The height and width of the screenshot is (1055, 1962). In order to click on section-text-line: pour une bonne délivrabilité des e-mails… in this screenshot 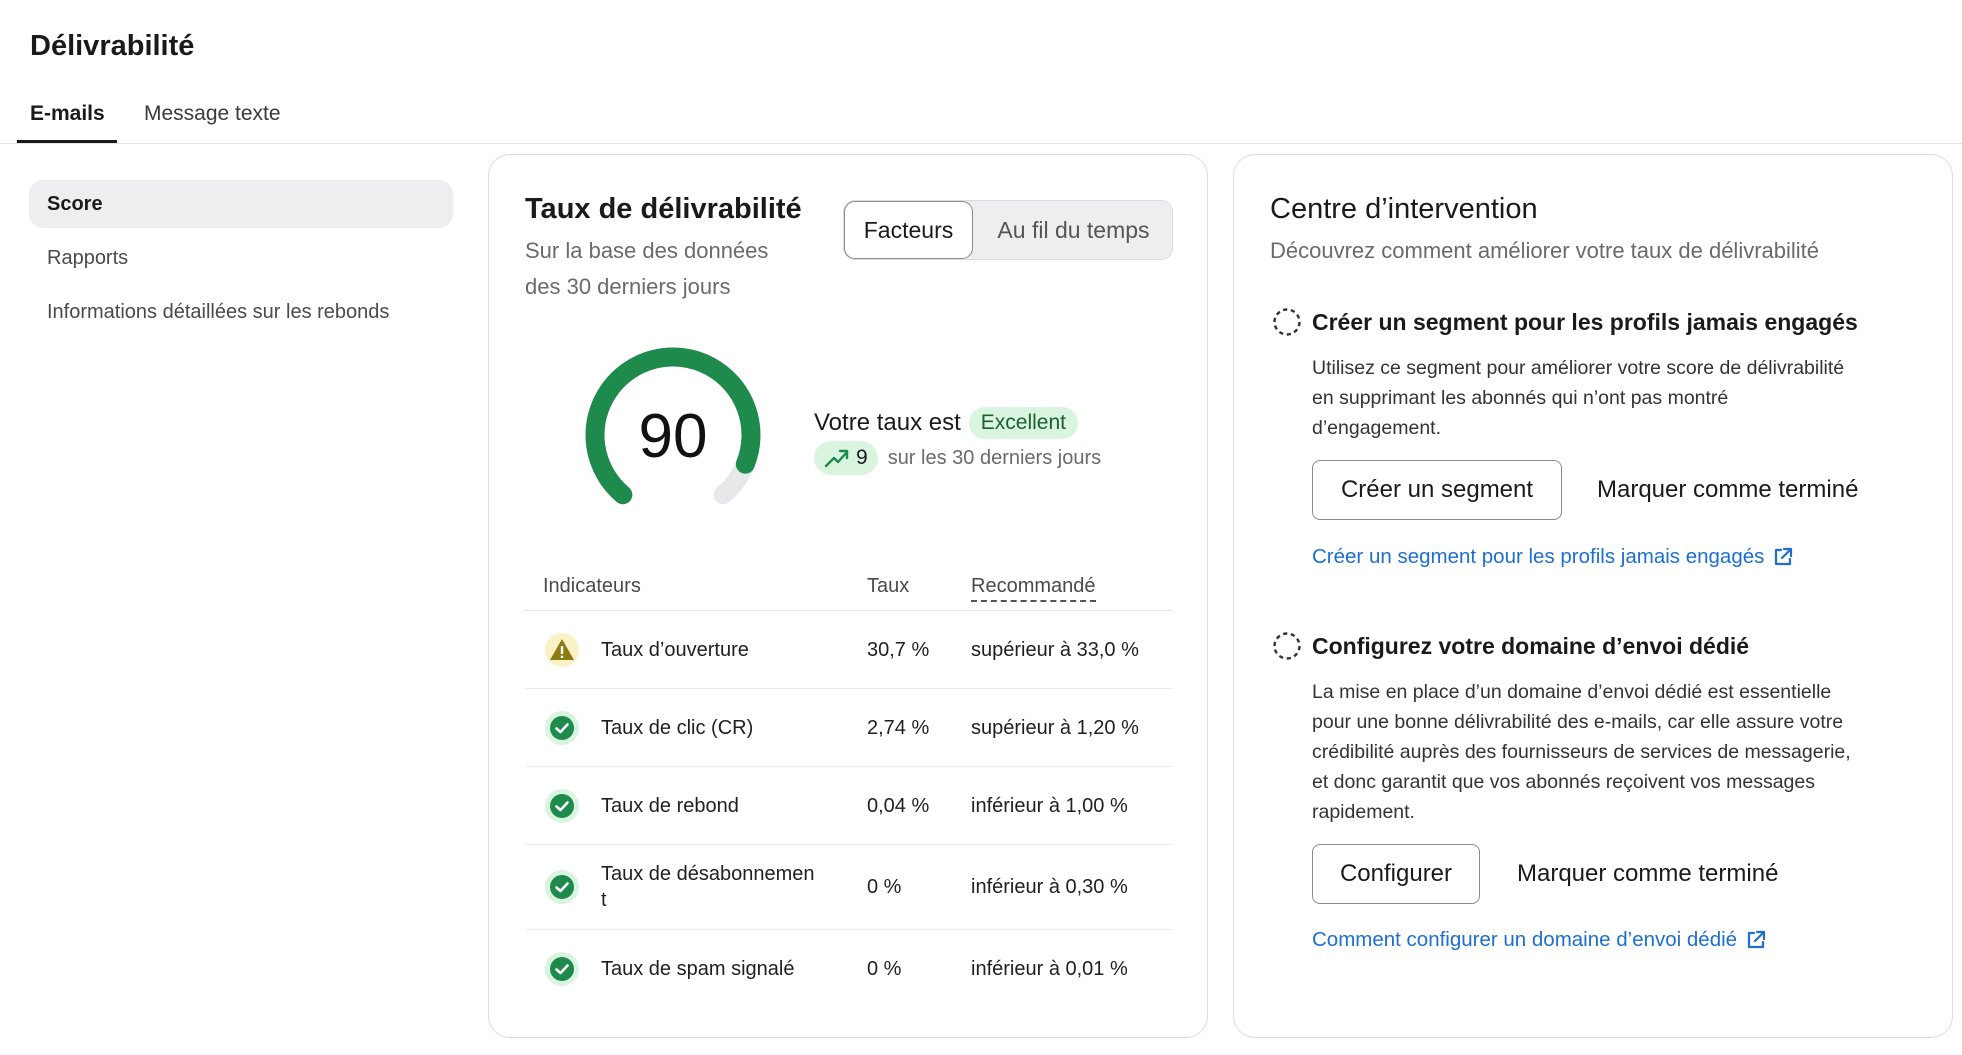, I will do `click(1578, 722)`.